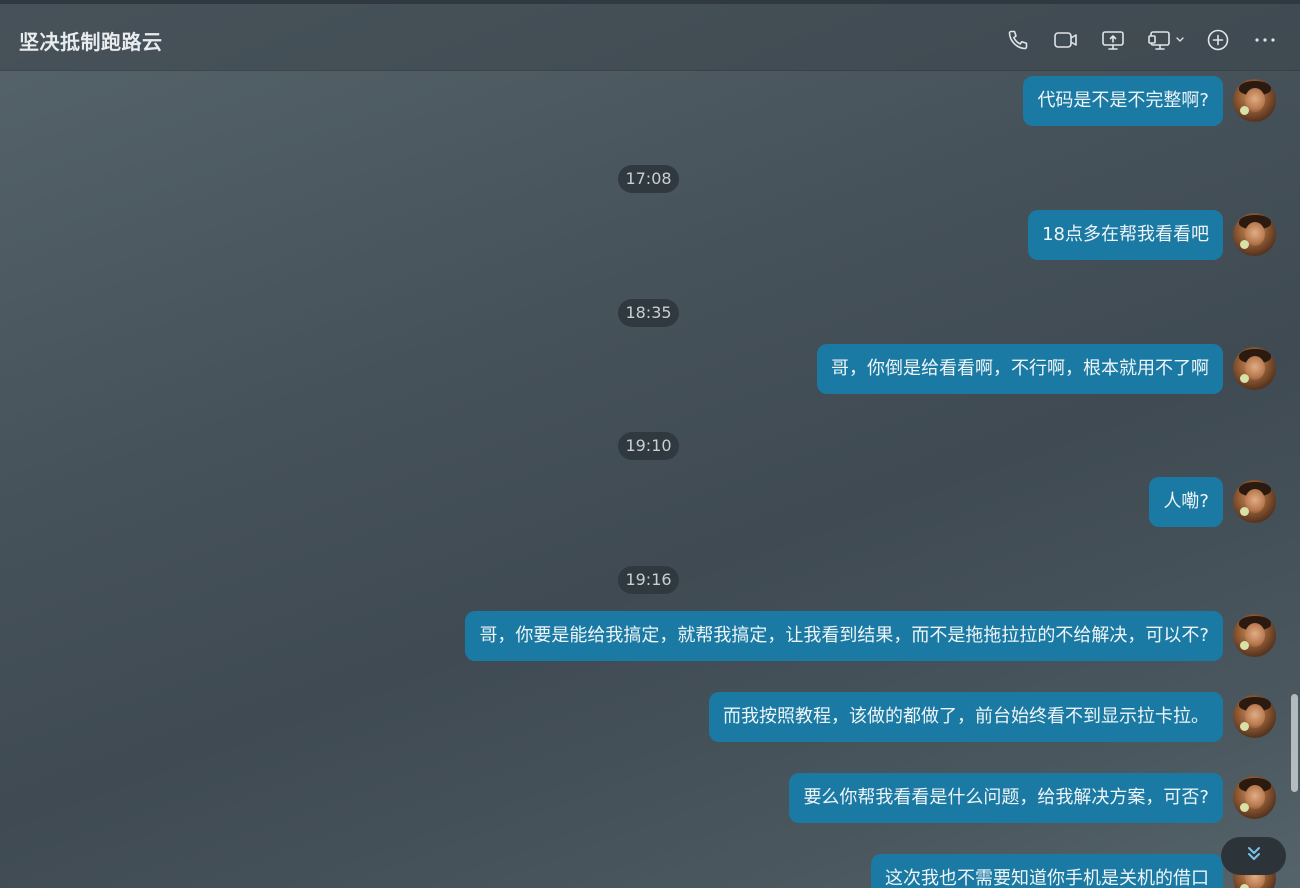  Describe the element at coordinates (648, 179) in the screenshot. I see `timestamp: 17:08` at that location.